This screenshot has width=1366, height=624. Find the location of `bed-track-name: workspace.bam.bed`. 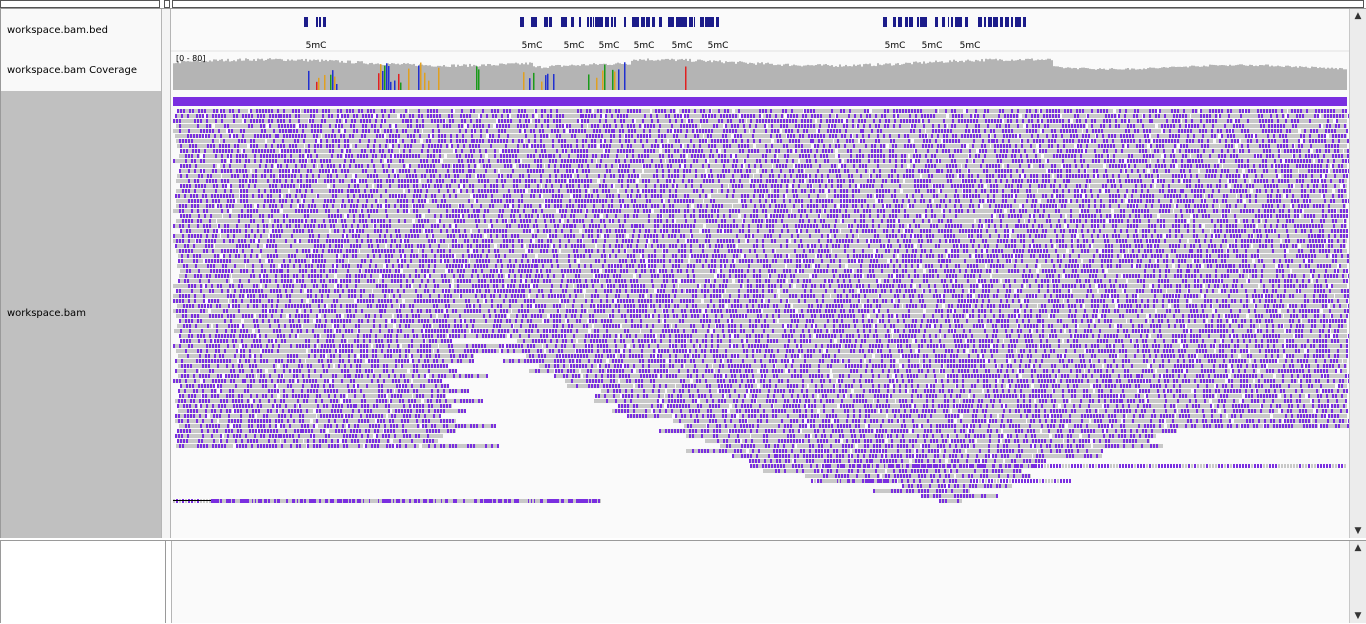

bed-track-name: workspace.bam.bed is located at coordinates (57, 30).